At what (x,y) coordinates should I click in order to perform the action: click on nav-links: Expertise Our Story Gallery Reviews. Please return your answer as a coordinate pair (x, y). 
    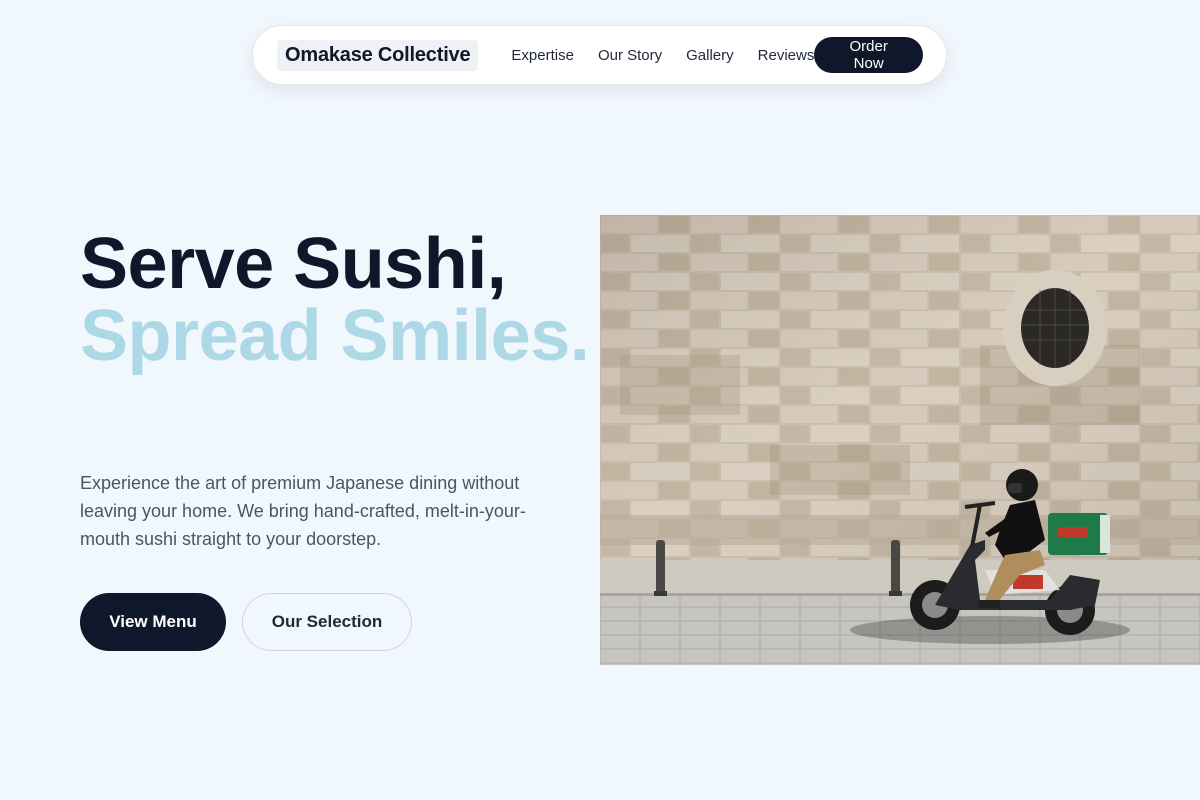
    Looking at the image, I should click on (662, 55).